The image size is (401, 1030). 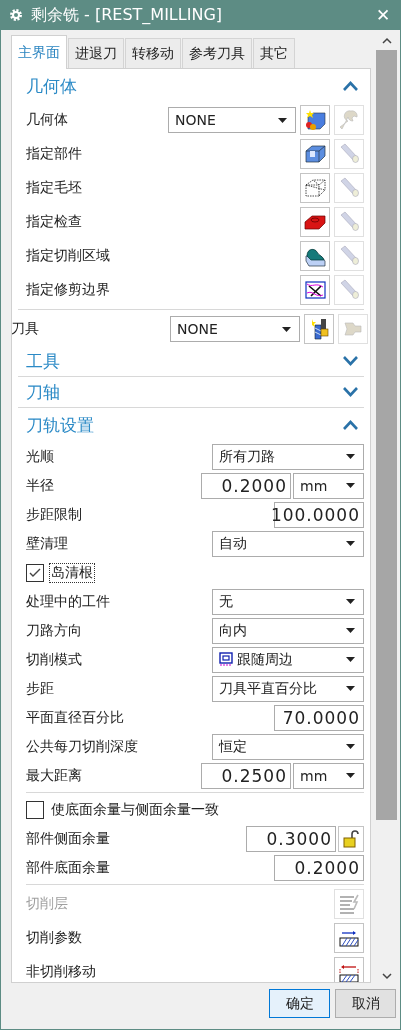 What do you see at coordinates (135, 809) in the screenshot?
I see `checkbox-label: 使底面余量与侧面余量一致` at bounding box center [135, 809].